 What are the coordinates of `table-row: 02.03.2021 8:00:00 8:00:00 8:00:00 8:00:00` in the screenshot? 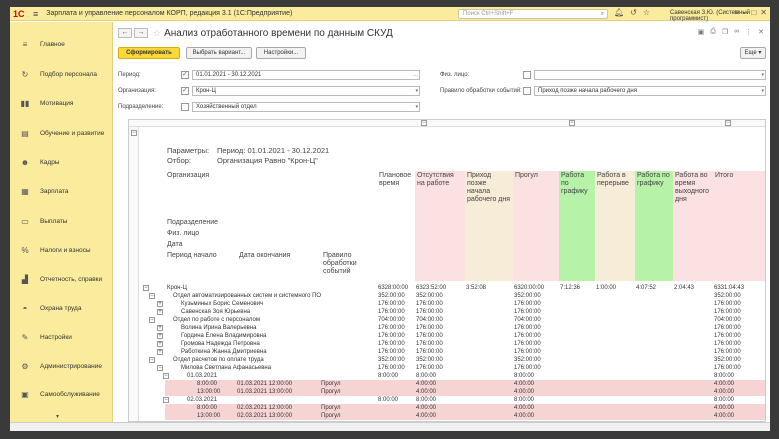 It's located at (465, 400).